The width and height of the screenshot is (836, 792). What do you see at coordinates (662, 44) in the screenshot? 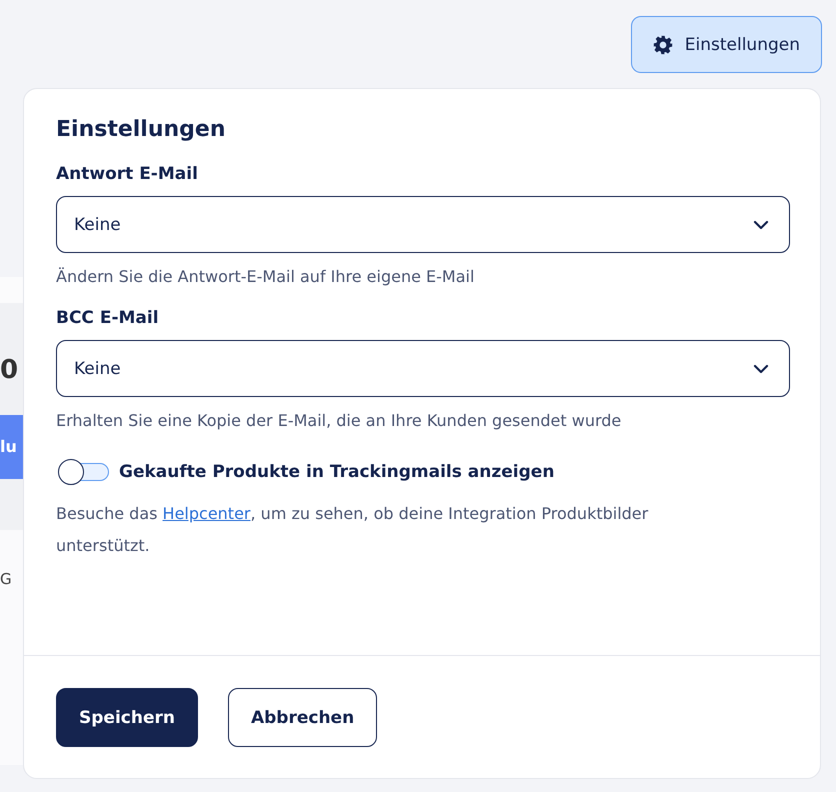
I see `settings-icon` at bounding box center [662, 44].